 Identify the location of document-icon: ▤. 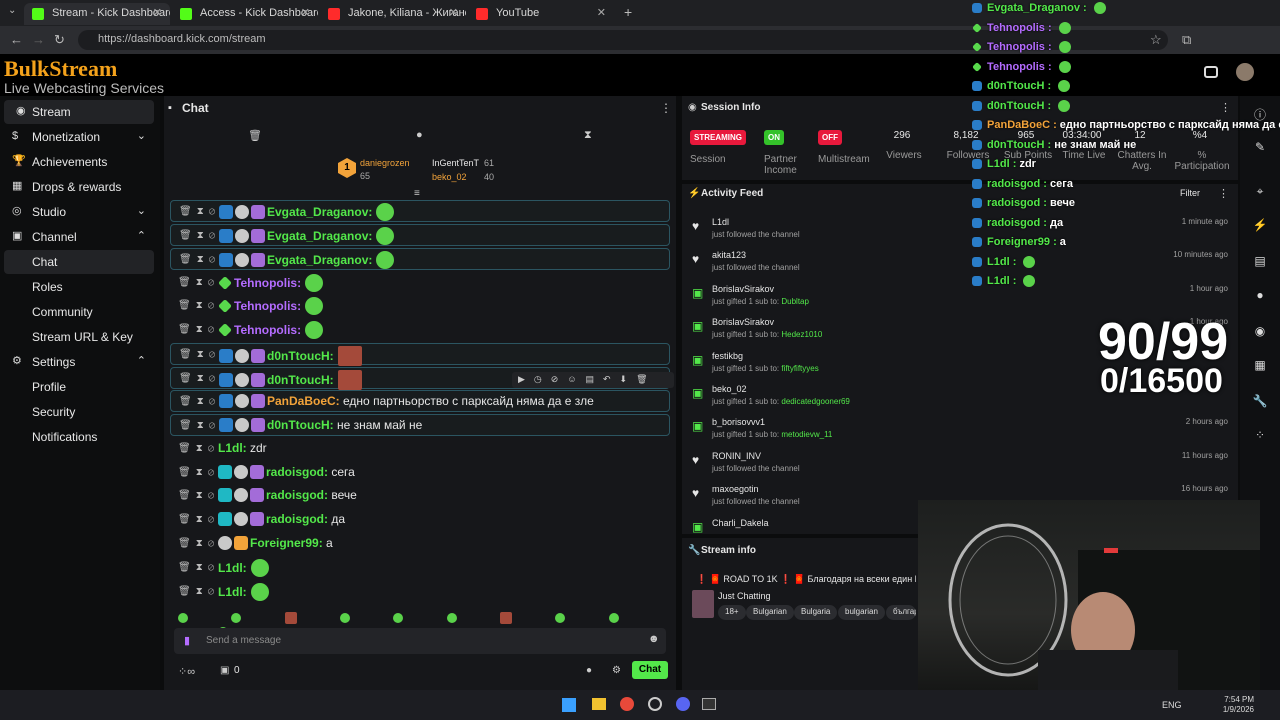
(1260, 262).